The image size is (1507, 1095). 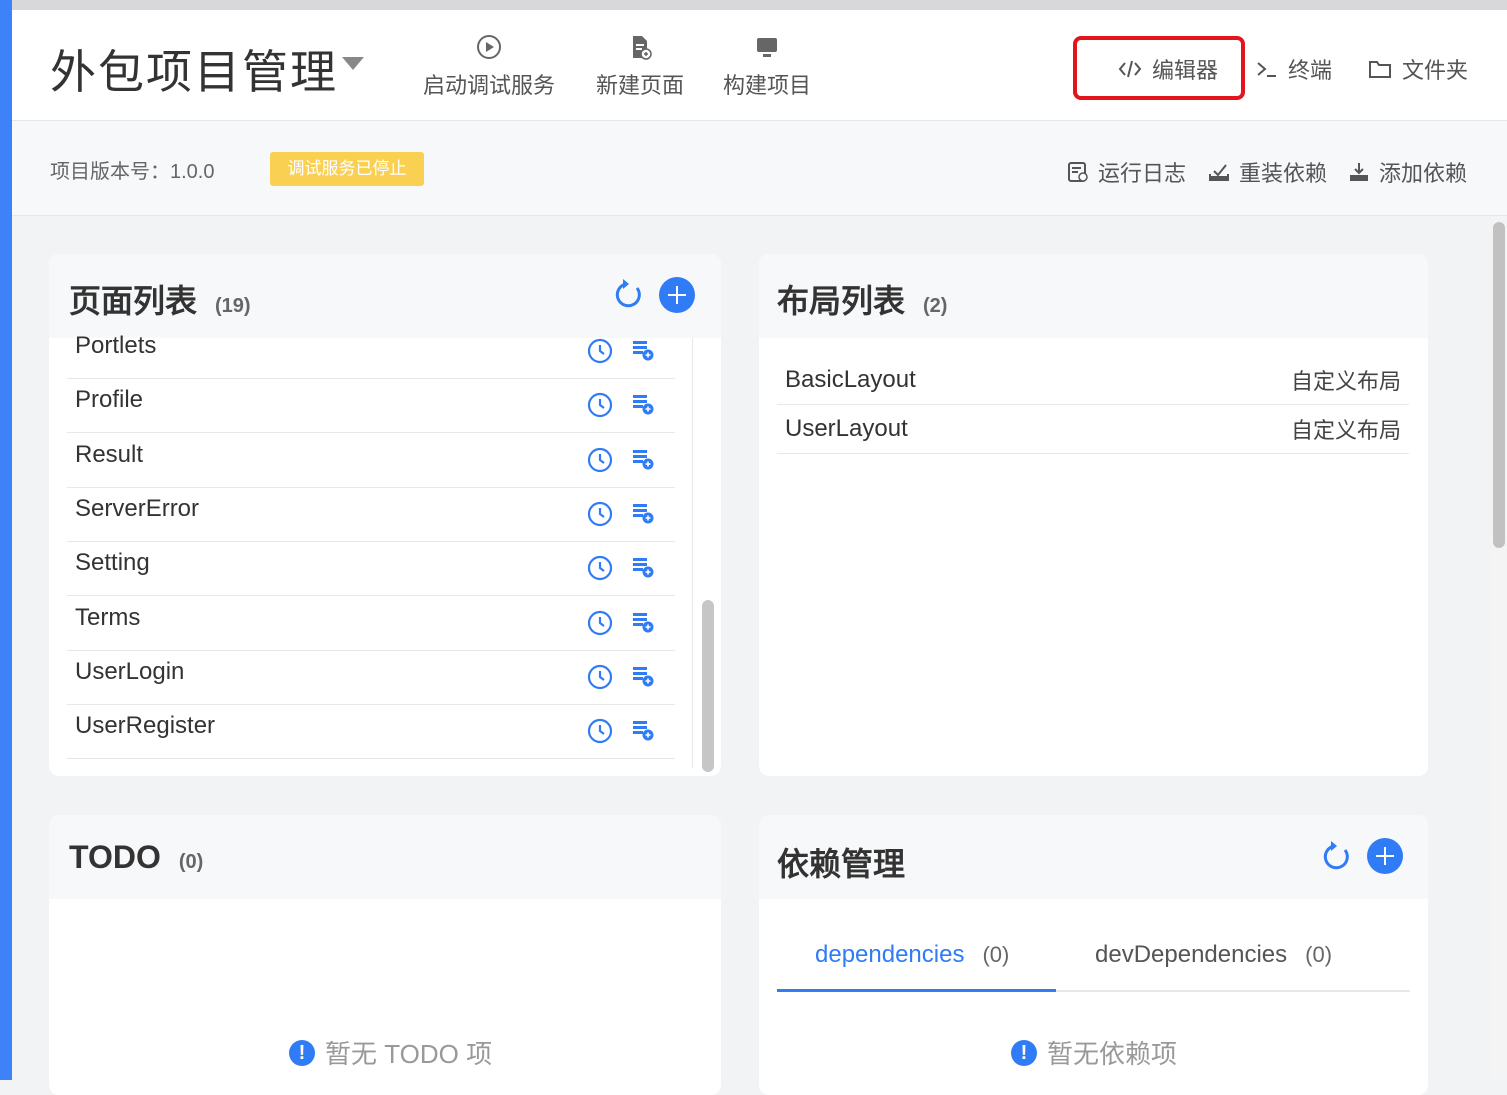 I want to click on dependency-empty-text: 暂无依赖项, so click(x=1112, y=1054).